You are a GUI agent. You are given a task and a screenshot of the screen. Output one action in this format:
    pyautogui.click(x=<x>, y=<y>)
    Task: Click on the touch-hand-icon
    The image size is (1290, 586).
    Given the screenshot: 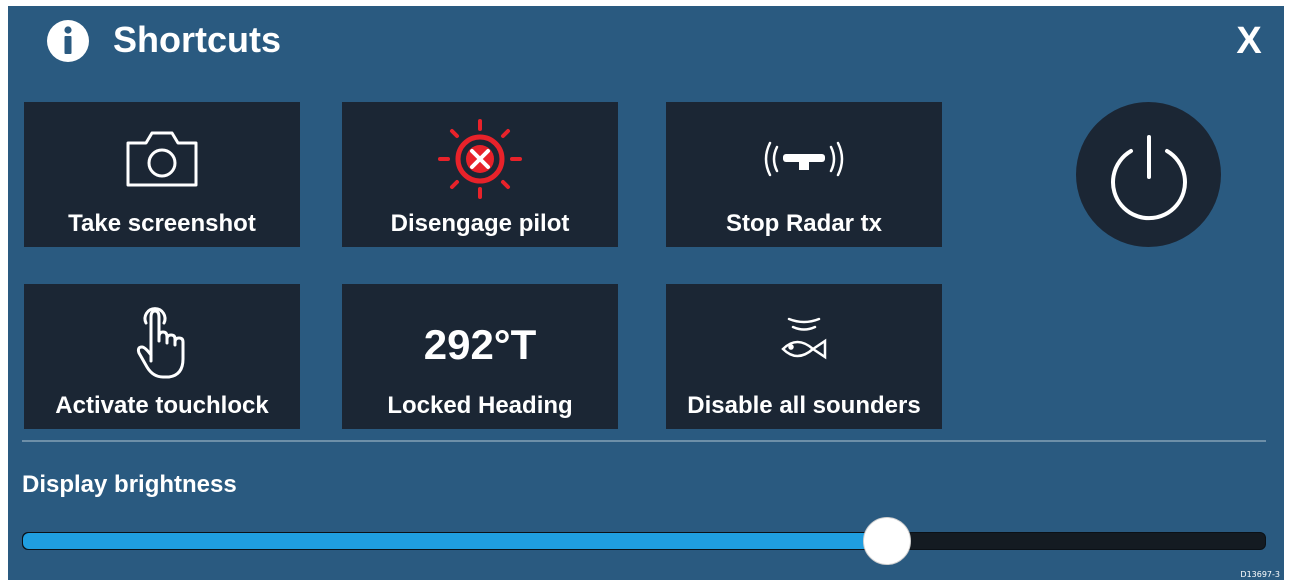 What is the action you would take?
    pyautogui.click(x=162, y=342)
    